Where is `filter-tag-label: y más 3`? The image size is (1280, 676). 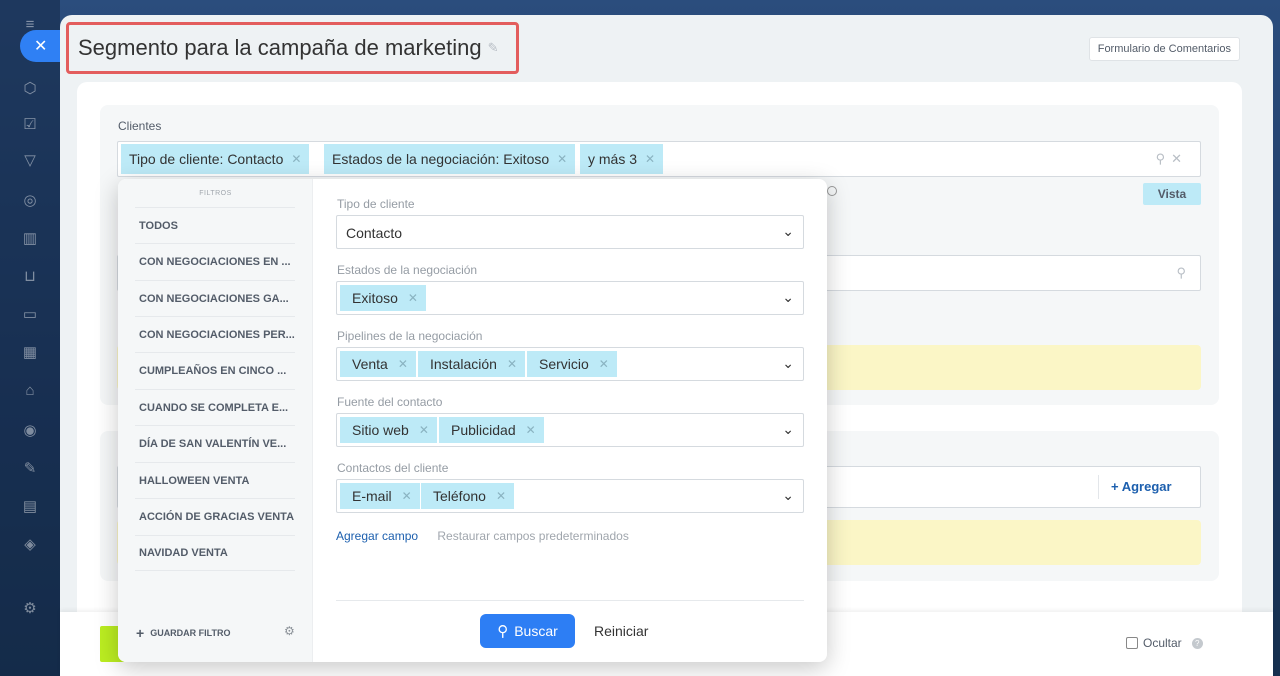
filter-tag-label: y más 3 is located at coordinates (613, 159).